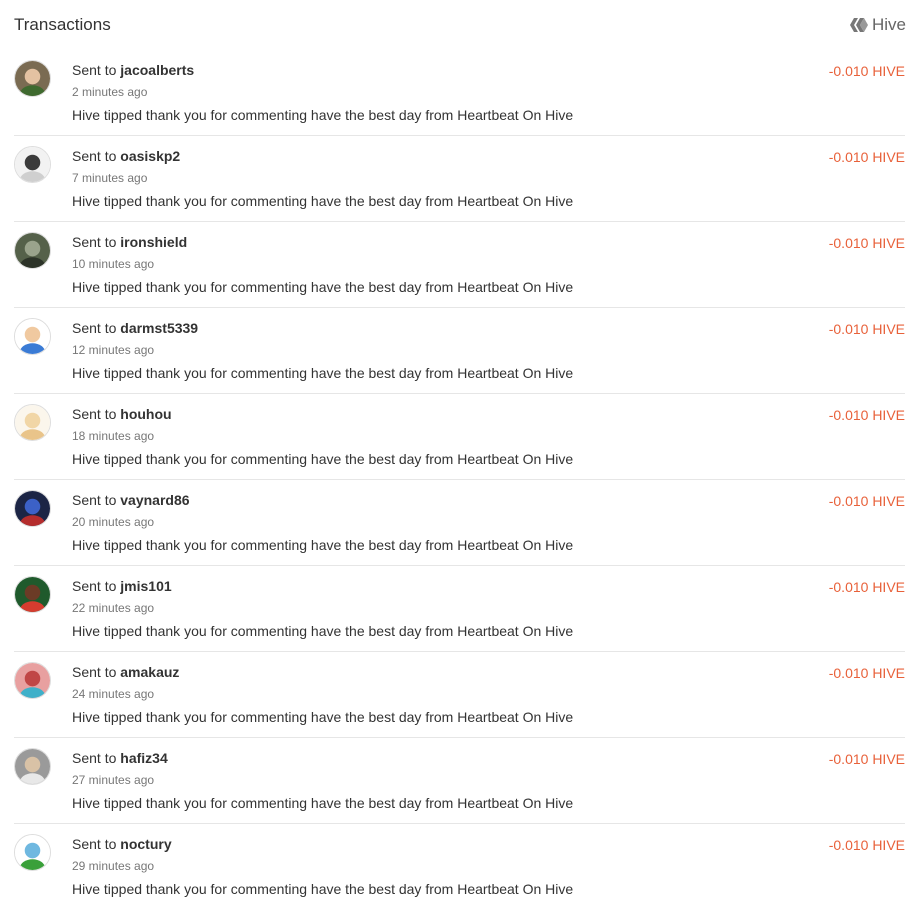 The width and height of the screenshot is (914, 910). Describe the element at coordinates (157, 70) in the screenshot. I see `recipient-link: jacoalberts` at that location.